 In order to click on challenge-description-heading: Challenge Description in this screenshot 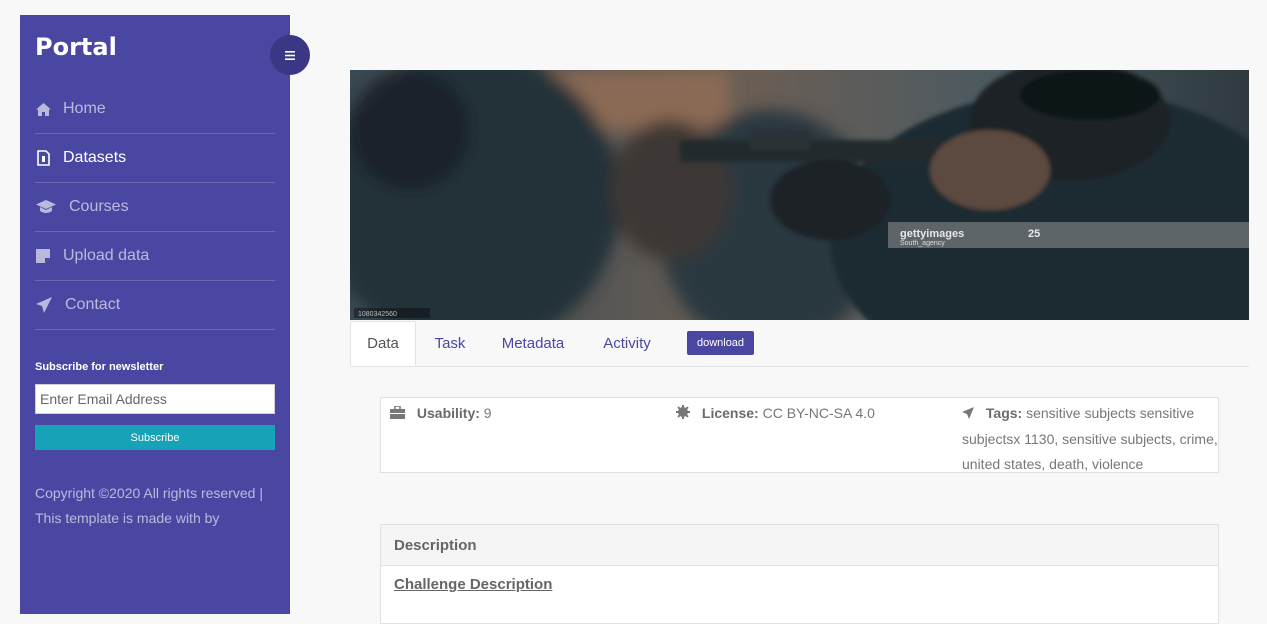, I will do `click(473, 584)`.